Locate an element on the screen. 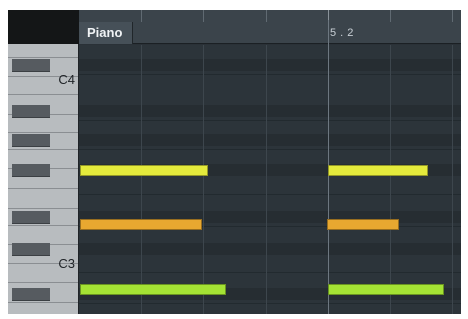  key-label-c3: C3 is located at coordinates (66, 263).